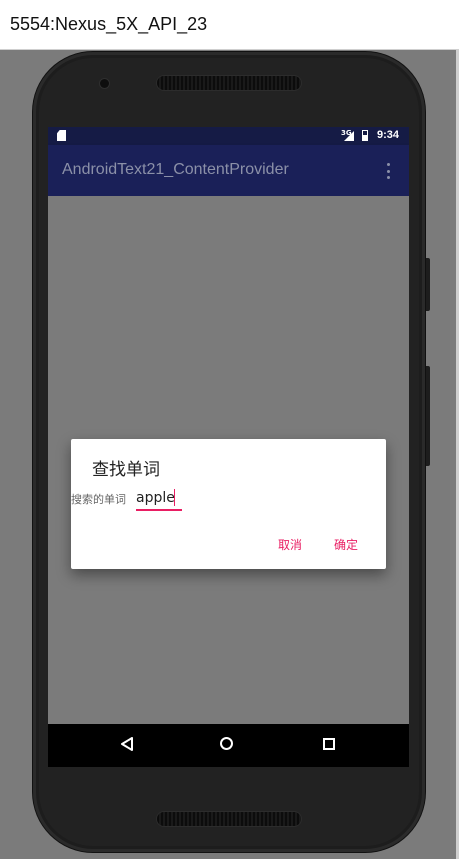 The image size is (459, 859). I want to click on status-time: 9:34, so click(388, 135).